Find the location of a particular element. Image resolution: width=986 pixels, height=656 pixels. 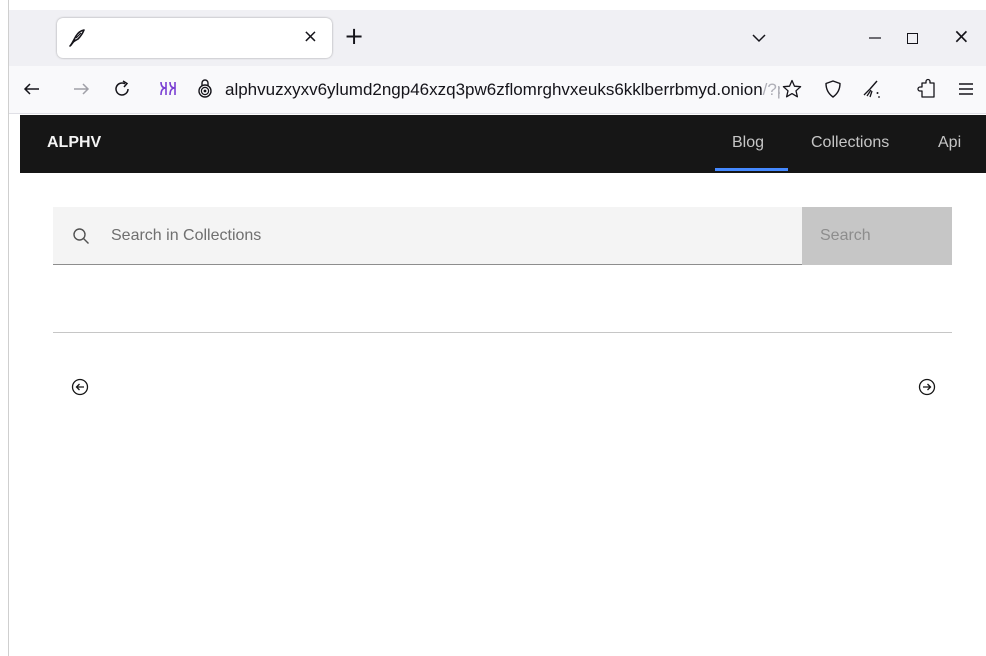

reload-icon is located at coordinates (122, 89).